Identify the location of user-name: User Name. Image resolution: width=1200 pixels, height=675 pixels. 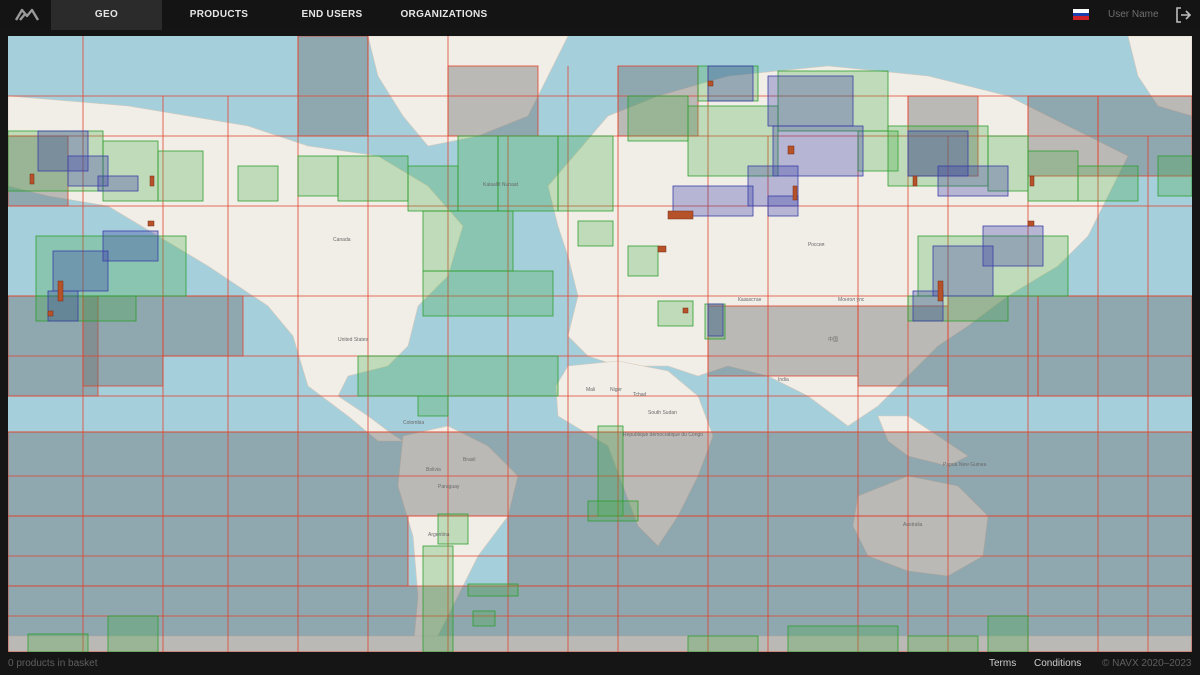
(1133, 15).